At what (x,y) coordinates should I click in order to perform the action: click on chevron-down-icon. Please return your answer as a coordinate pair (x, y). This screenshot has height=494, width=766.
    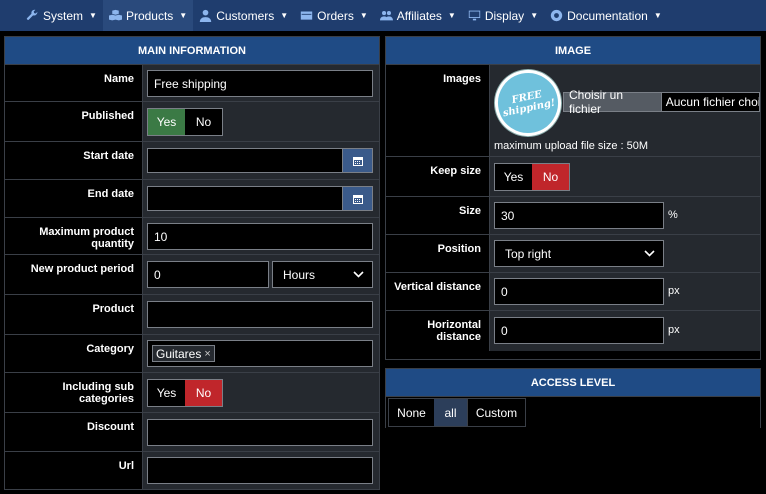
    Looking at the image, I should click on (358, 274).